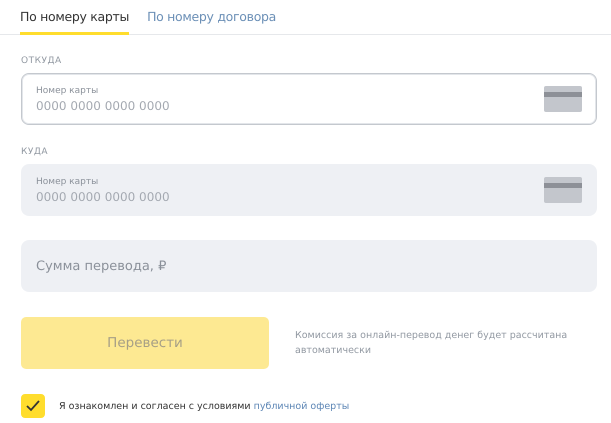 Image resolution: width=611 pixels, height=423 pixels. I want to click on commission-note: Комиссия за онлайн-перевод денег будет рассчитана автоматически, so click(431, 343).